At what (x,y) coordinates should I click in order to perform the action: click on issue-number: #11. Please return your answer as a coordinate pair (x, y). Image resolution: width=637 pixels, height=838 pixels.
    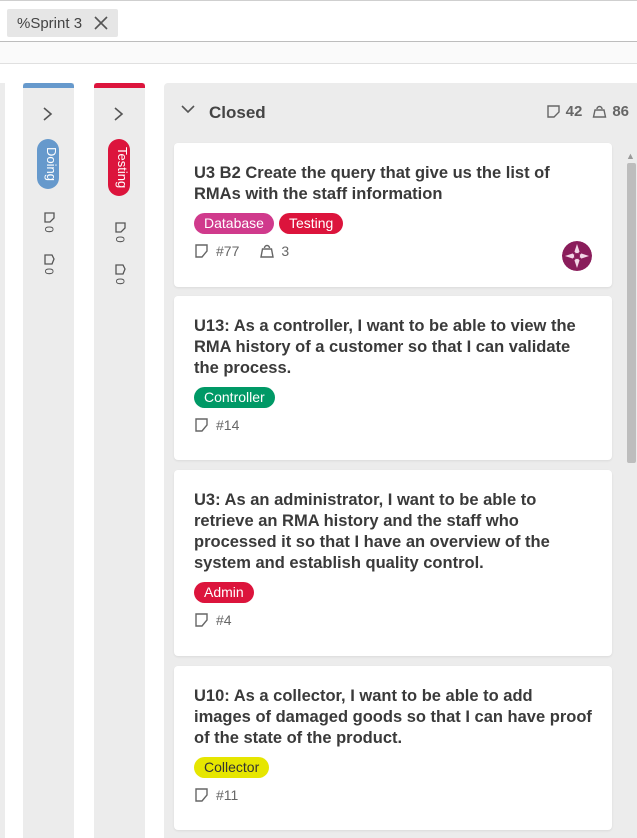
    Looking at the image, I should click on (227, 795).